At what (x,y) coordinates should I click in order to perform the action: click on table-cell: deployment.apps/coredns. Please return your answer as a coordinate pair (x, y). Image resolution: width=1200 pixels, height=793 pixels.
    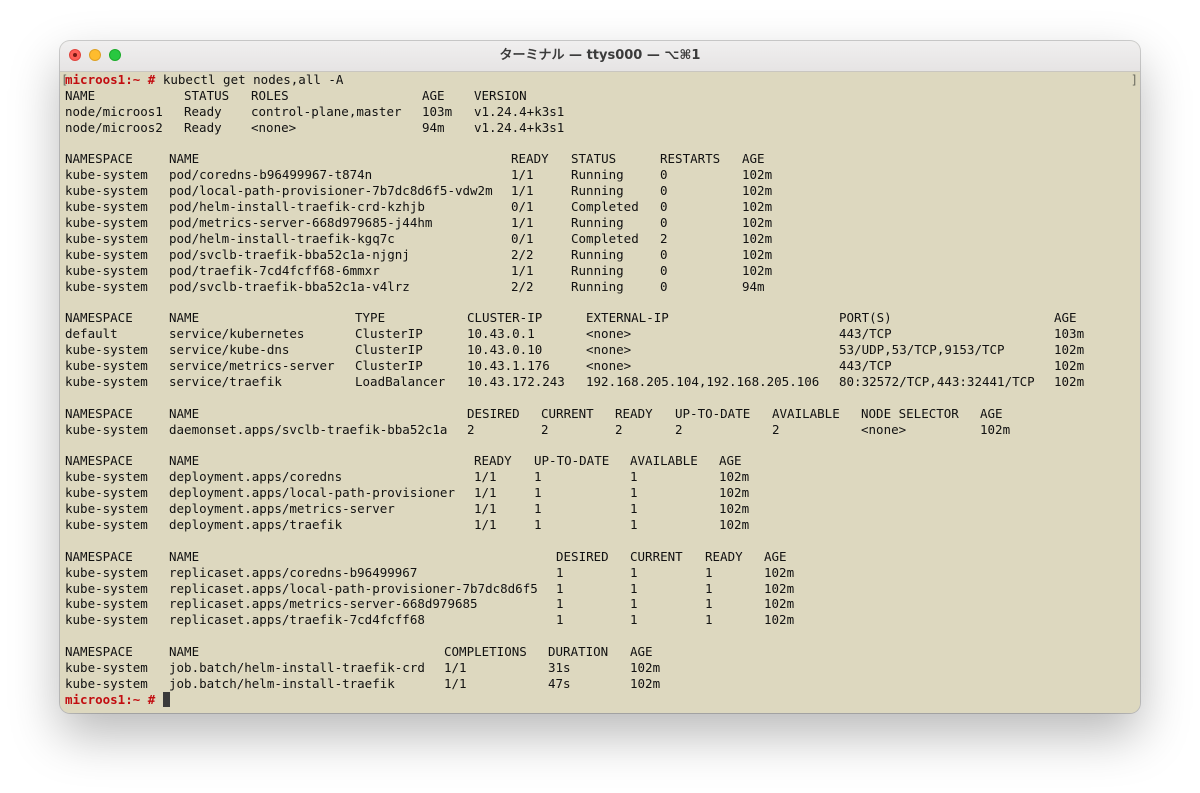
    Looking at the image, I should click on (256, 477).